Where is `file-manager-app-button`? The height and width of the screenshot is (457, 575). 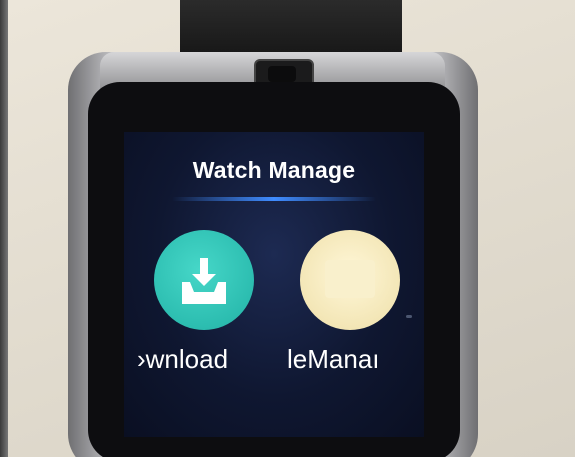 file-manager-app-button is located at coordinates (350, 280).